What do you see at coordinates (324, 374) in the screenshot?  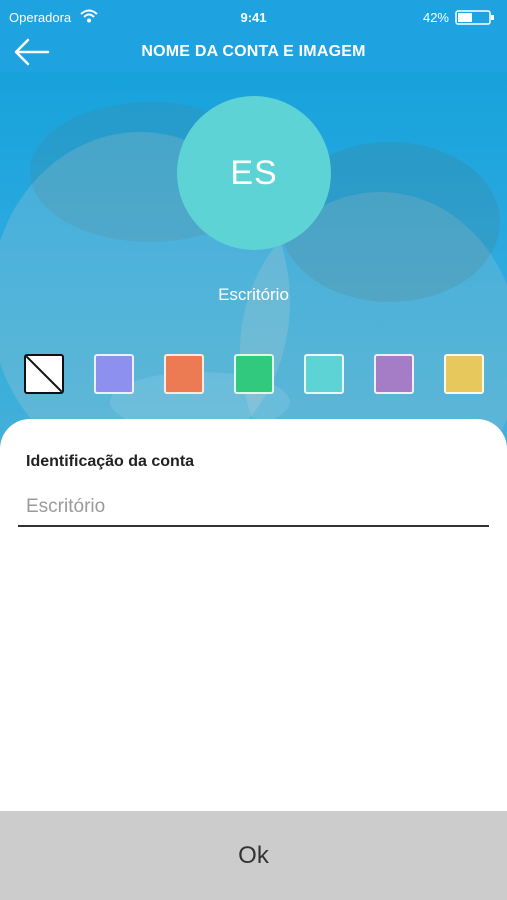 I see `color-swatch-cyan` at bounding box center [324, 374].